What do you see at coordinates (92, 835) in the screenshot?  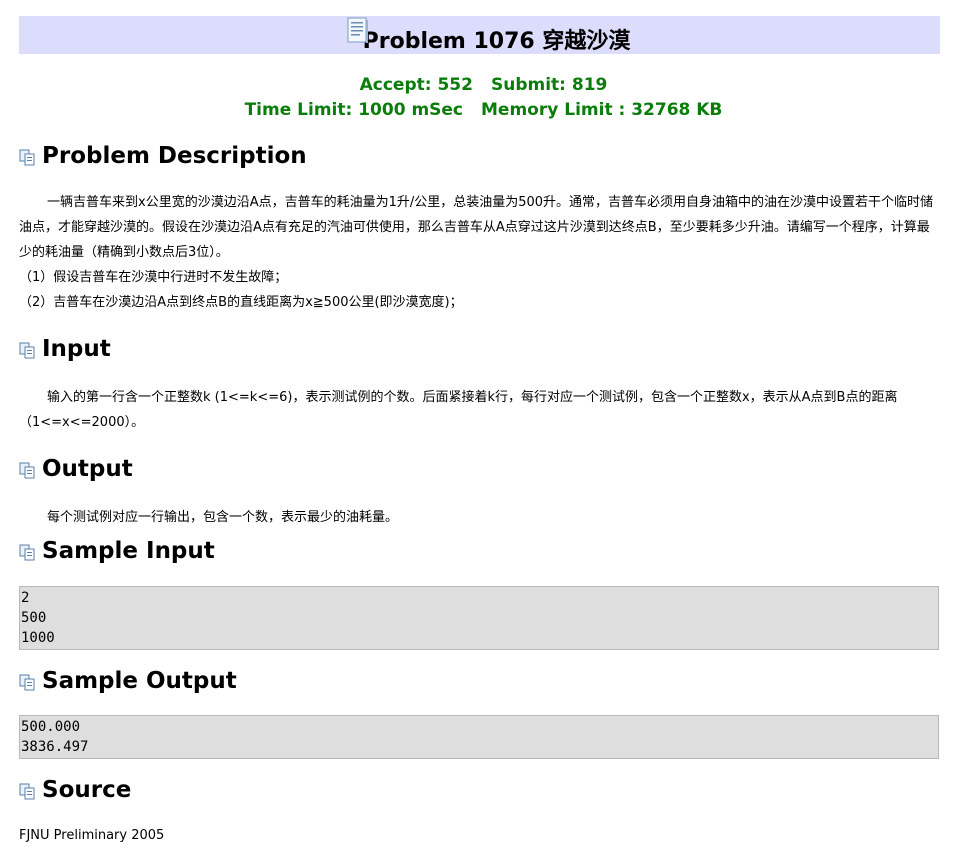 I see `source-text: FJNU Preliminary 2005` at bounding box center [92, 835].